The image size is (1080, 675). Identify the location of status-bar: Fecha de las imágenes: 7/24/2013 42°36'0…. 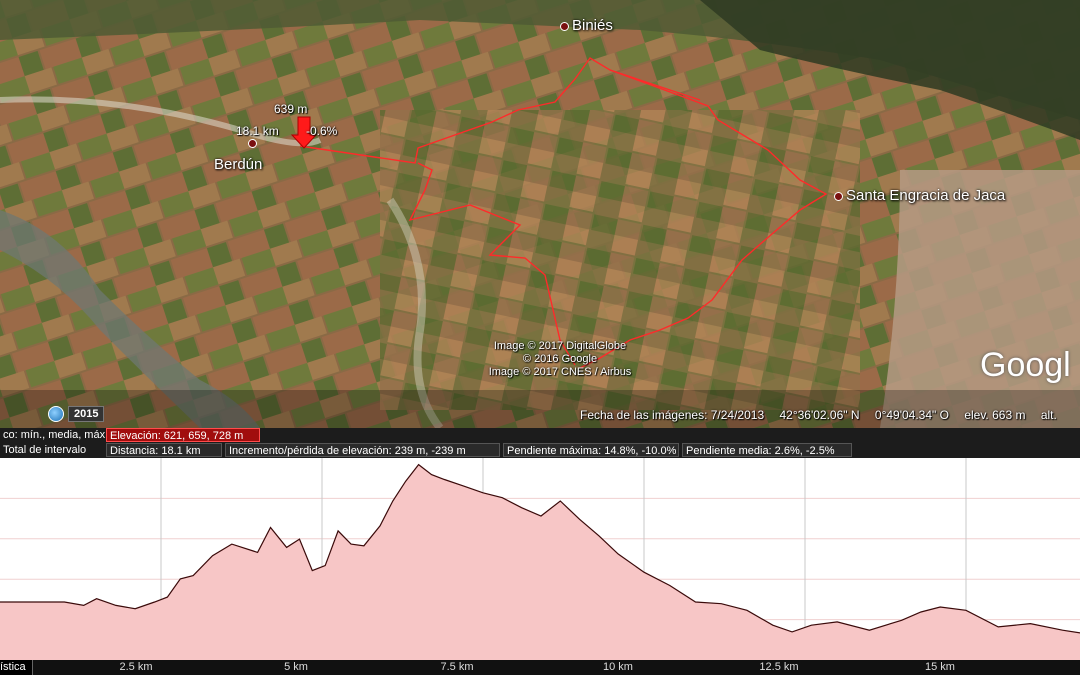
(824, 415).